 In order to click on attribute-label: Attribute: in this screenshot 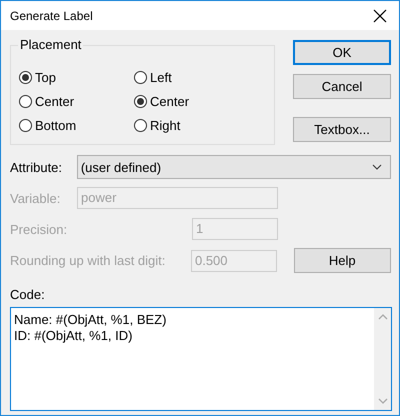, I will do `click(37, 167)`.